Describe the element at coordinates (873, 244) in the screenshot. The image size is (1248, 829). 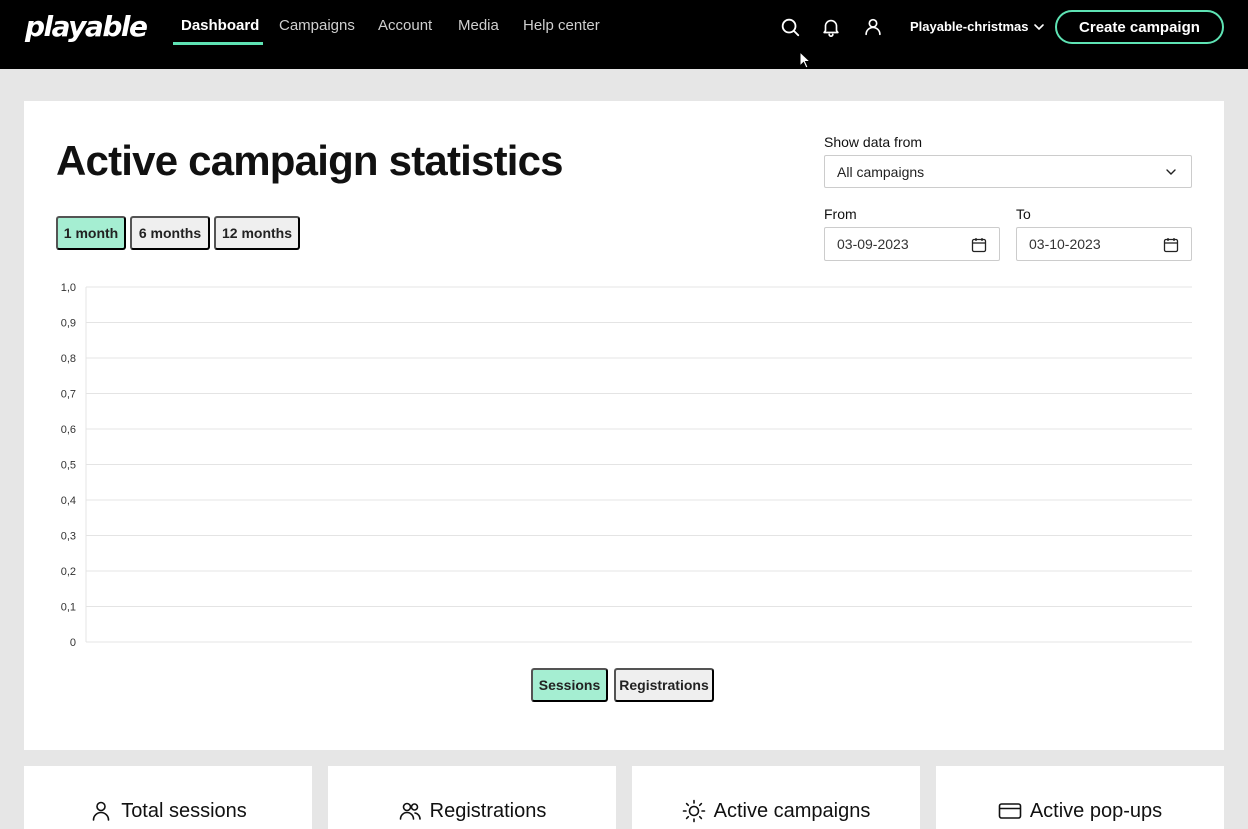
I see `from-date-value: 03-09-2023` at that location.